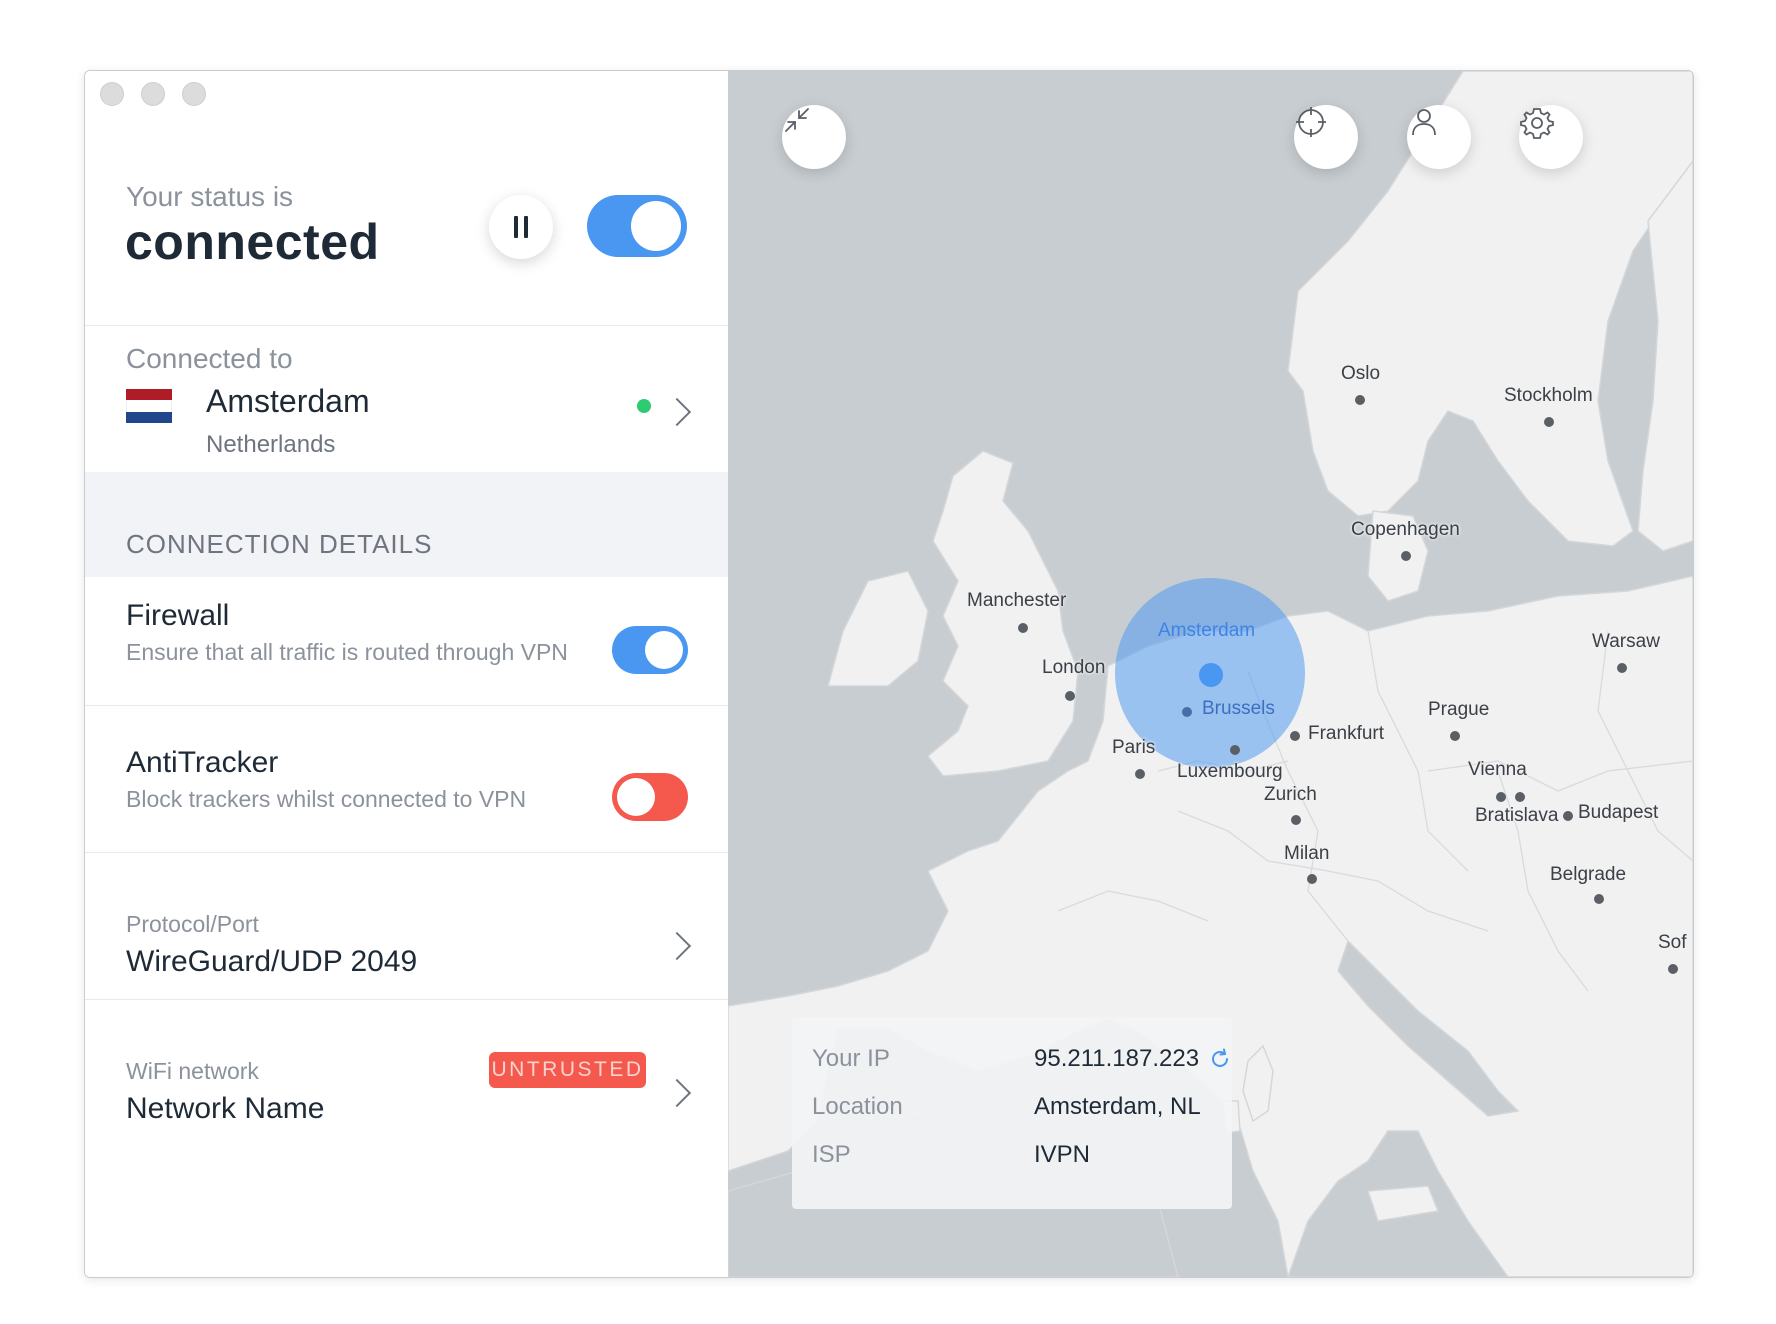 The image size is (1776, 1324). I want to click on window-zoom-button, so click(194, 94).